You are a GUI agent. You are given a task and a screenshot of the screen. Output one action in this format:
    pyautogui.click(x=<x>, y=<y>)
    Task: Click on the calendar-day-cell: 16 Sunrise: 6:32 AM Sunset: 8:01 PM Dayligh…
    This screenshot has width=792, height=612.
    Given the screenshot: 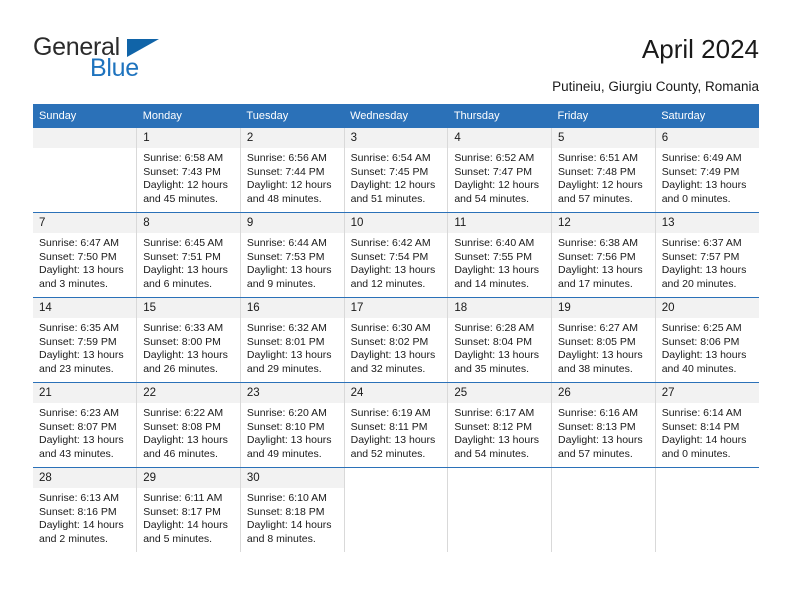 What is the action you would take?
    pyautogui.click(x=292, y=340)
    